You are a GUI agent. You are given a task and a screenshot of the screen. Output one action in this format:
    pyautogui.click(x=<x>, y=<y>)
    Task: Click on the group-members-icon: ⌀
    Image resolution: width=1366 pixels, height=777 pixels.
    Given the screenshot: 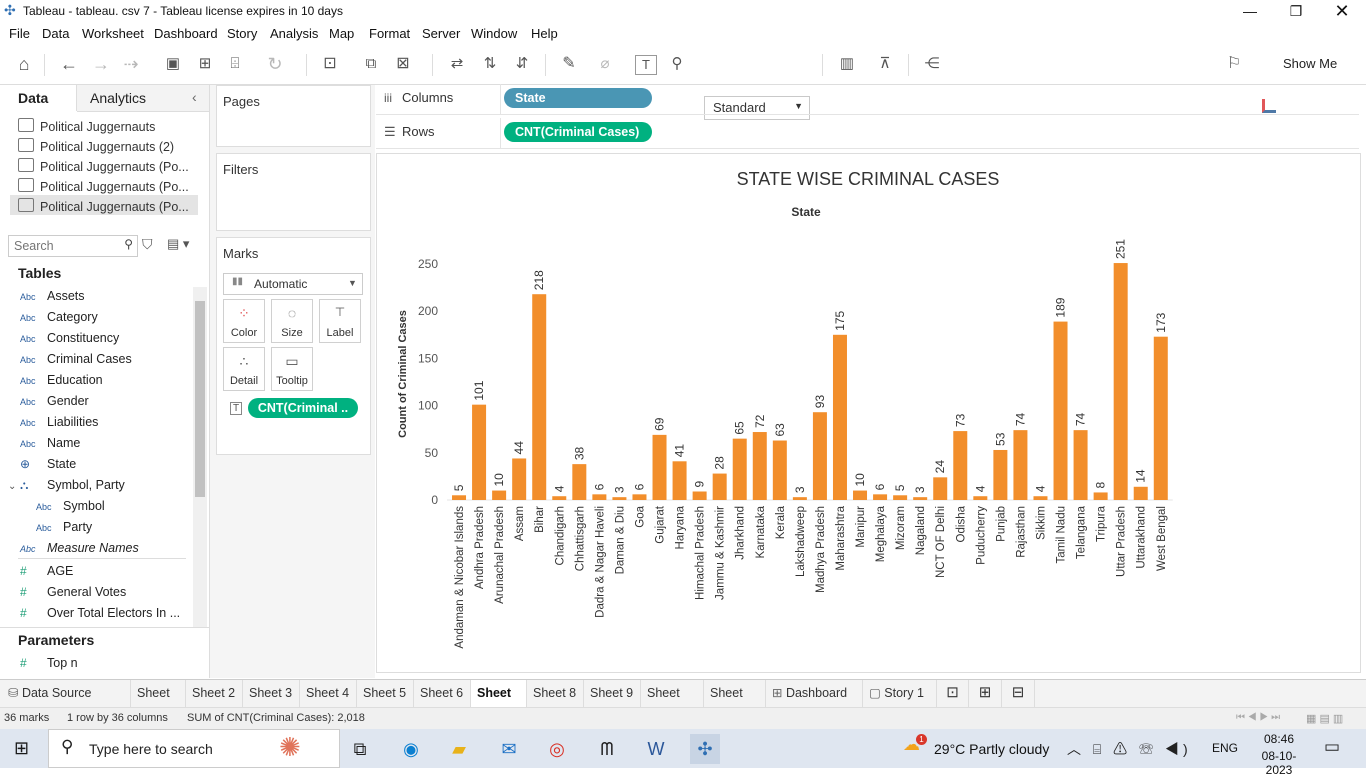 What is the action you would take?
    pyautogui.click(x=605, y=64)
    